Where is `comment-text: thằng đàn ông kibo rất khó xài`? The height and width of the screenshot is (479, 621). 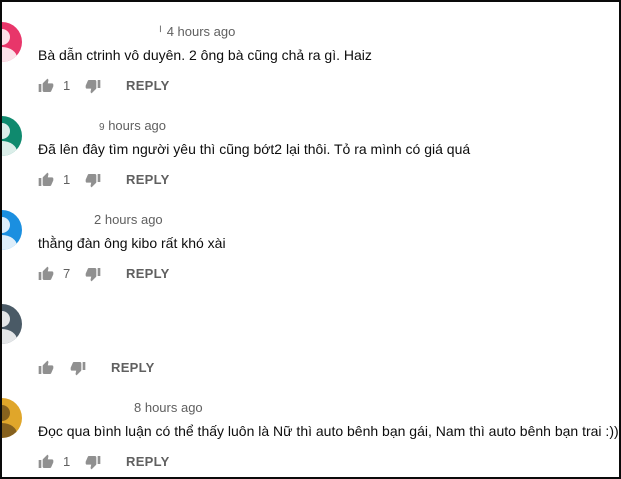
comment-text: thằng đàn ông kibo rất khó xài is located at coordinates (132, 243).